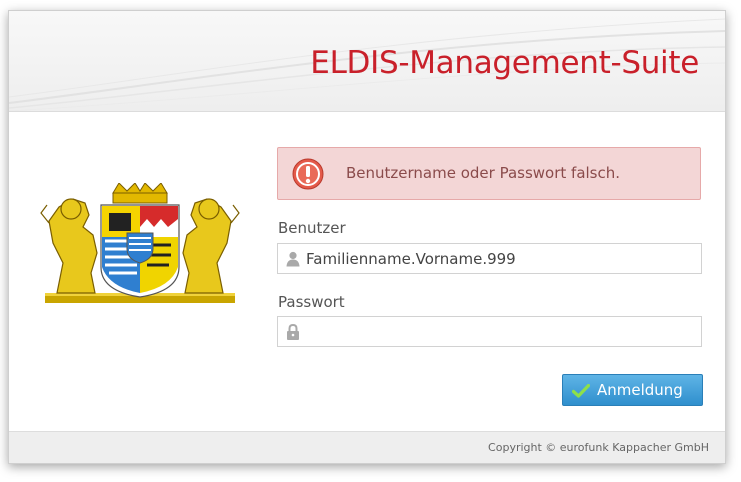 The height and width of the screenshot is (482, 741). Describe the element at coordinates (311, 302) in the screenshot. I see `password-label: Passwort` at that location.